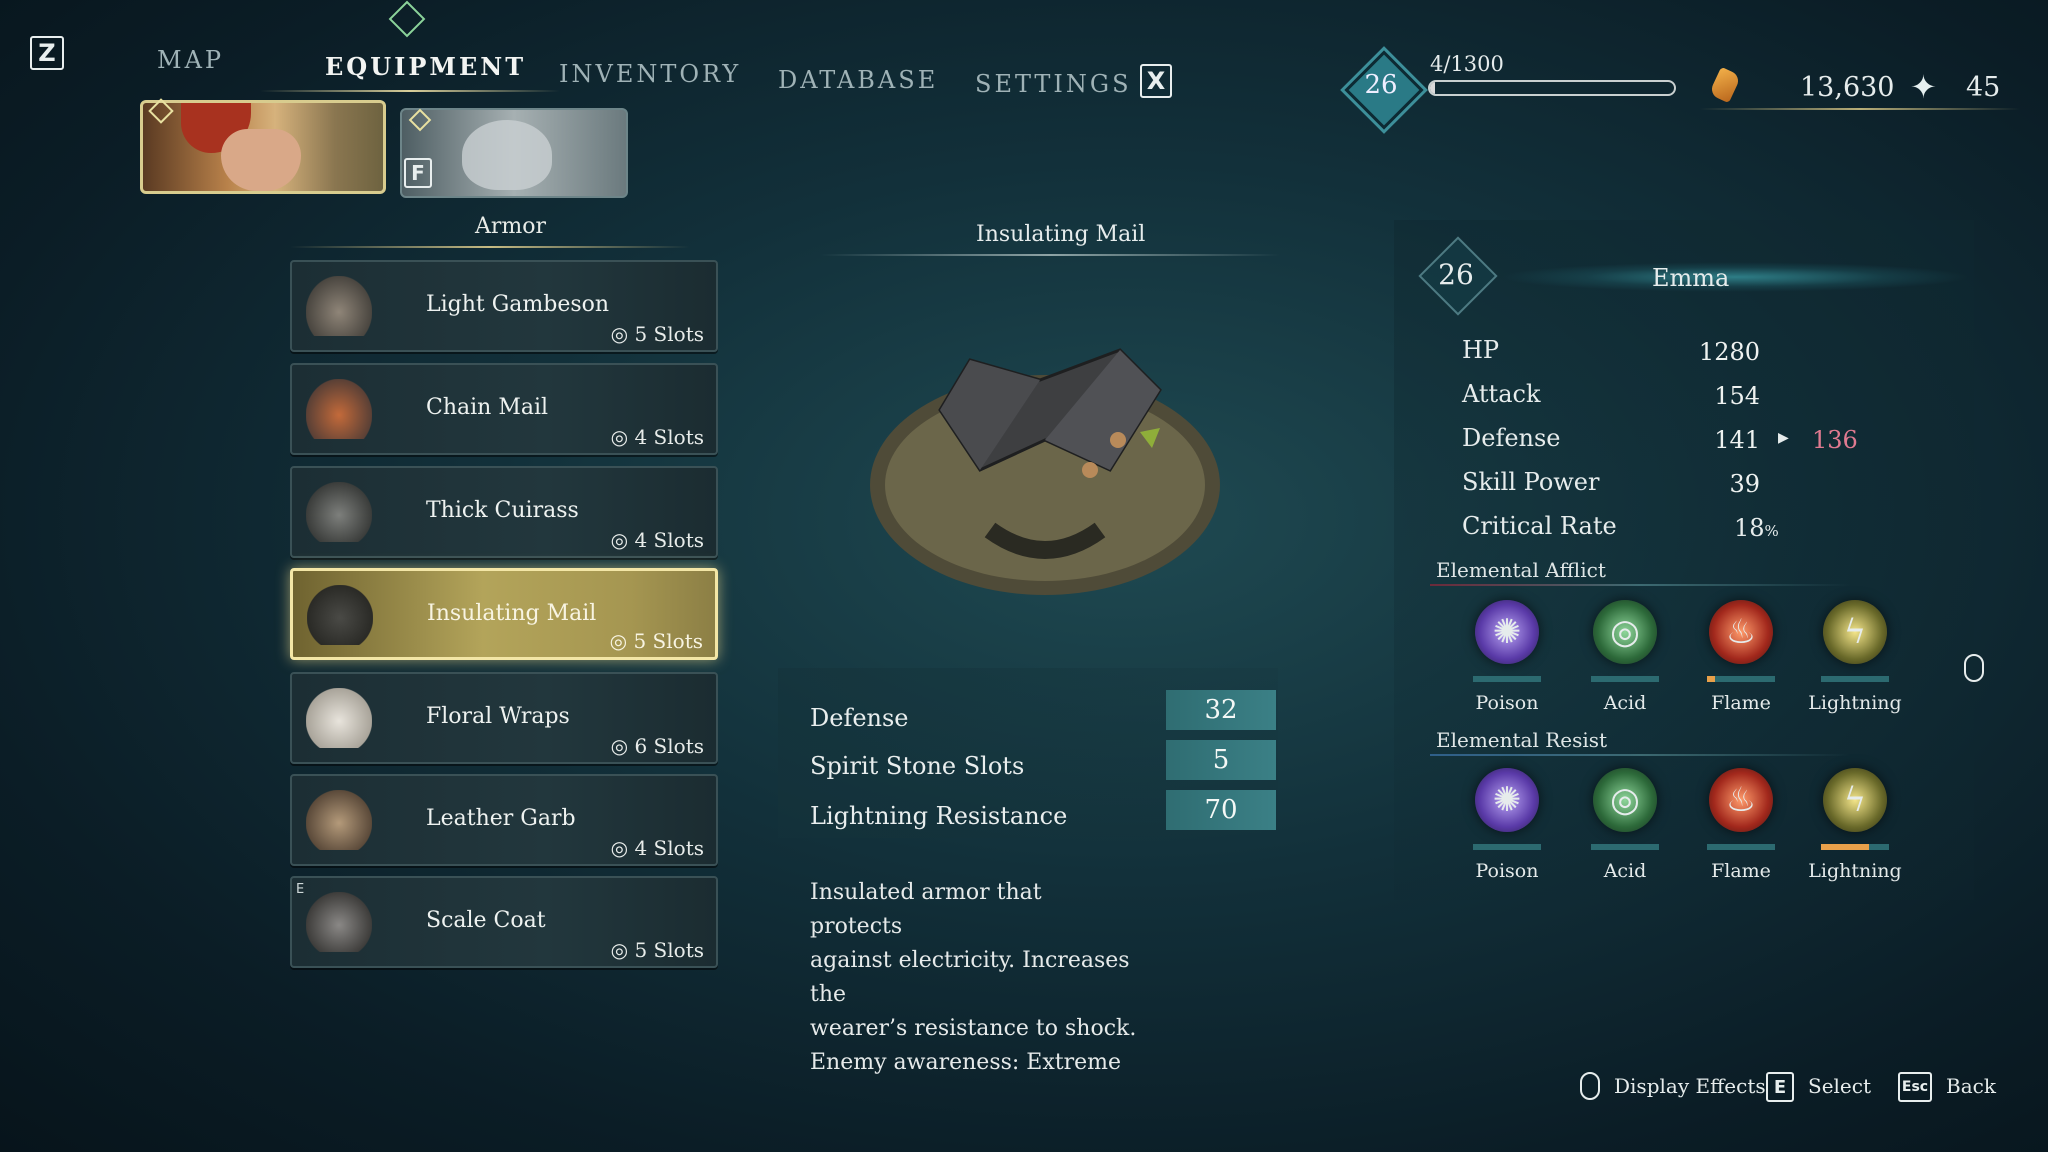 This screenshot has height=1152, width=2048. What do you see at coordinates (1531, 482) in the screenshot?
I see `char-stat-skill-label: Skill Power` at bounding box center [1531, 482].